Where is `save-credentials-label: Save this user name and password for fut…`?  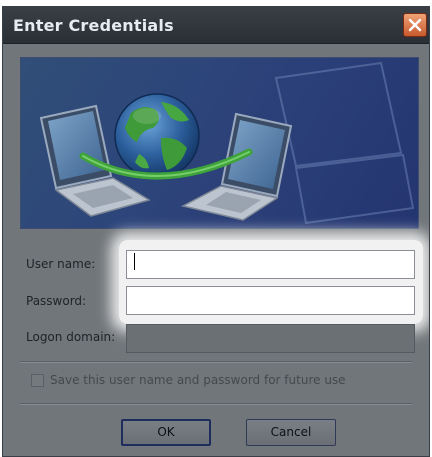 save-credentials-label: Save this user name and password for fut… is located at coordinates (198, 380).